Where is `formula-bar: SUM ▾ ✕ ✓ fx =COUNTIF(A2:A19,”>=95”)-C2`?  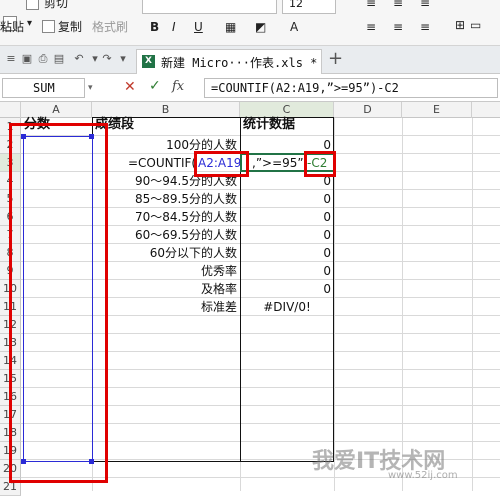 formula-bar: SUM ▾ ✕ ✓ fx =COUNTIF(A2:A19,”>=95”)-C2 is located at coordinates (250, 88).